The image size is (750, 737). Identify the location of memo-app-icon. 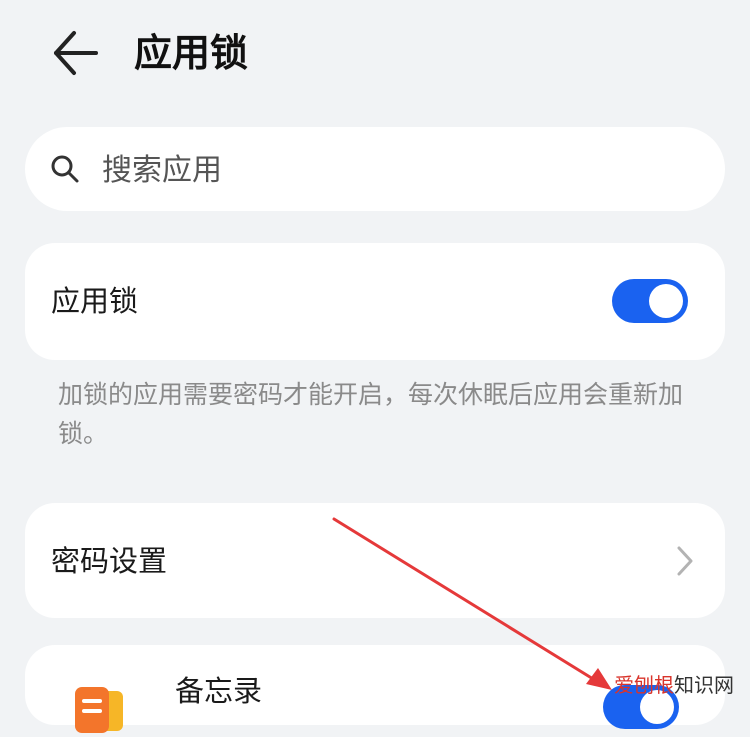
(99, 710).